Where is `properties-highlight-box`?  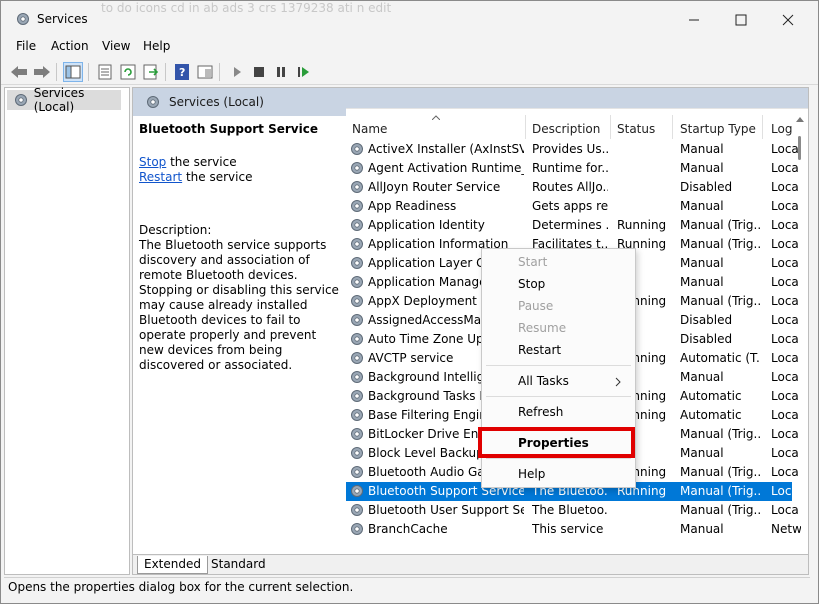
properties-highlight-box is located at coordinates (556, 442).